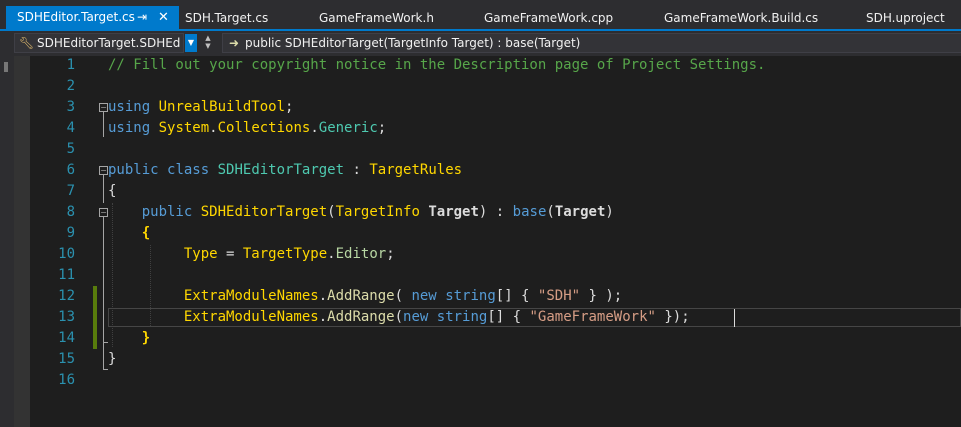  I want to click on type-name: Generic, so click(348, 128).